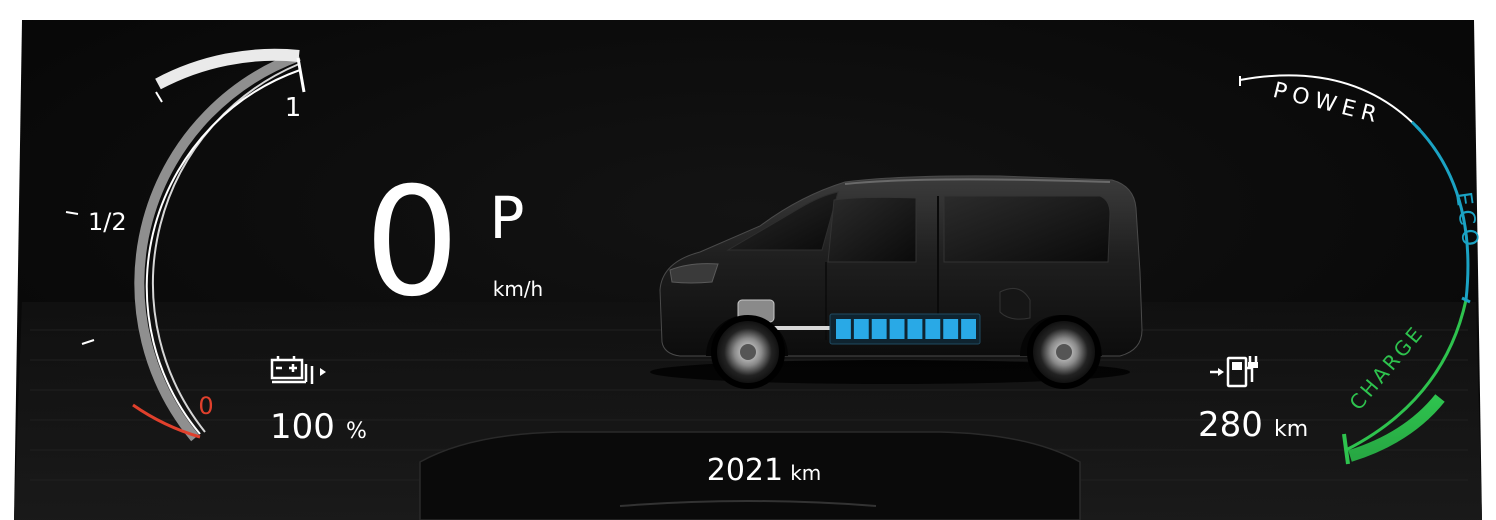  Describe the element at coordinates (411, 243) in the screenshot. I see `speed-value: 0` at that location.